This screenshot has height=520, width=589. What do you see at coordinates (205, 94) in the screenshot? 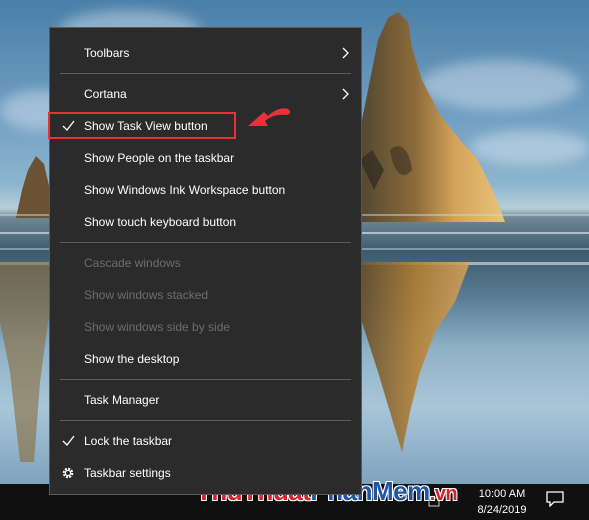
I see `menu-item-cortana: Cortana` at bounding box center [205, 94].